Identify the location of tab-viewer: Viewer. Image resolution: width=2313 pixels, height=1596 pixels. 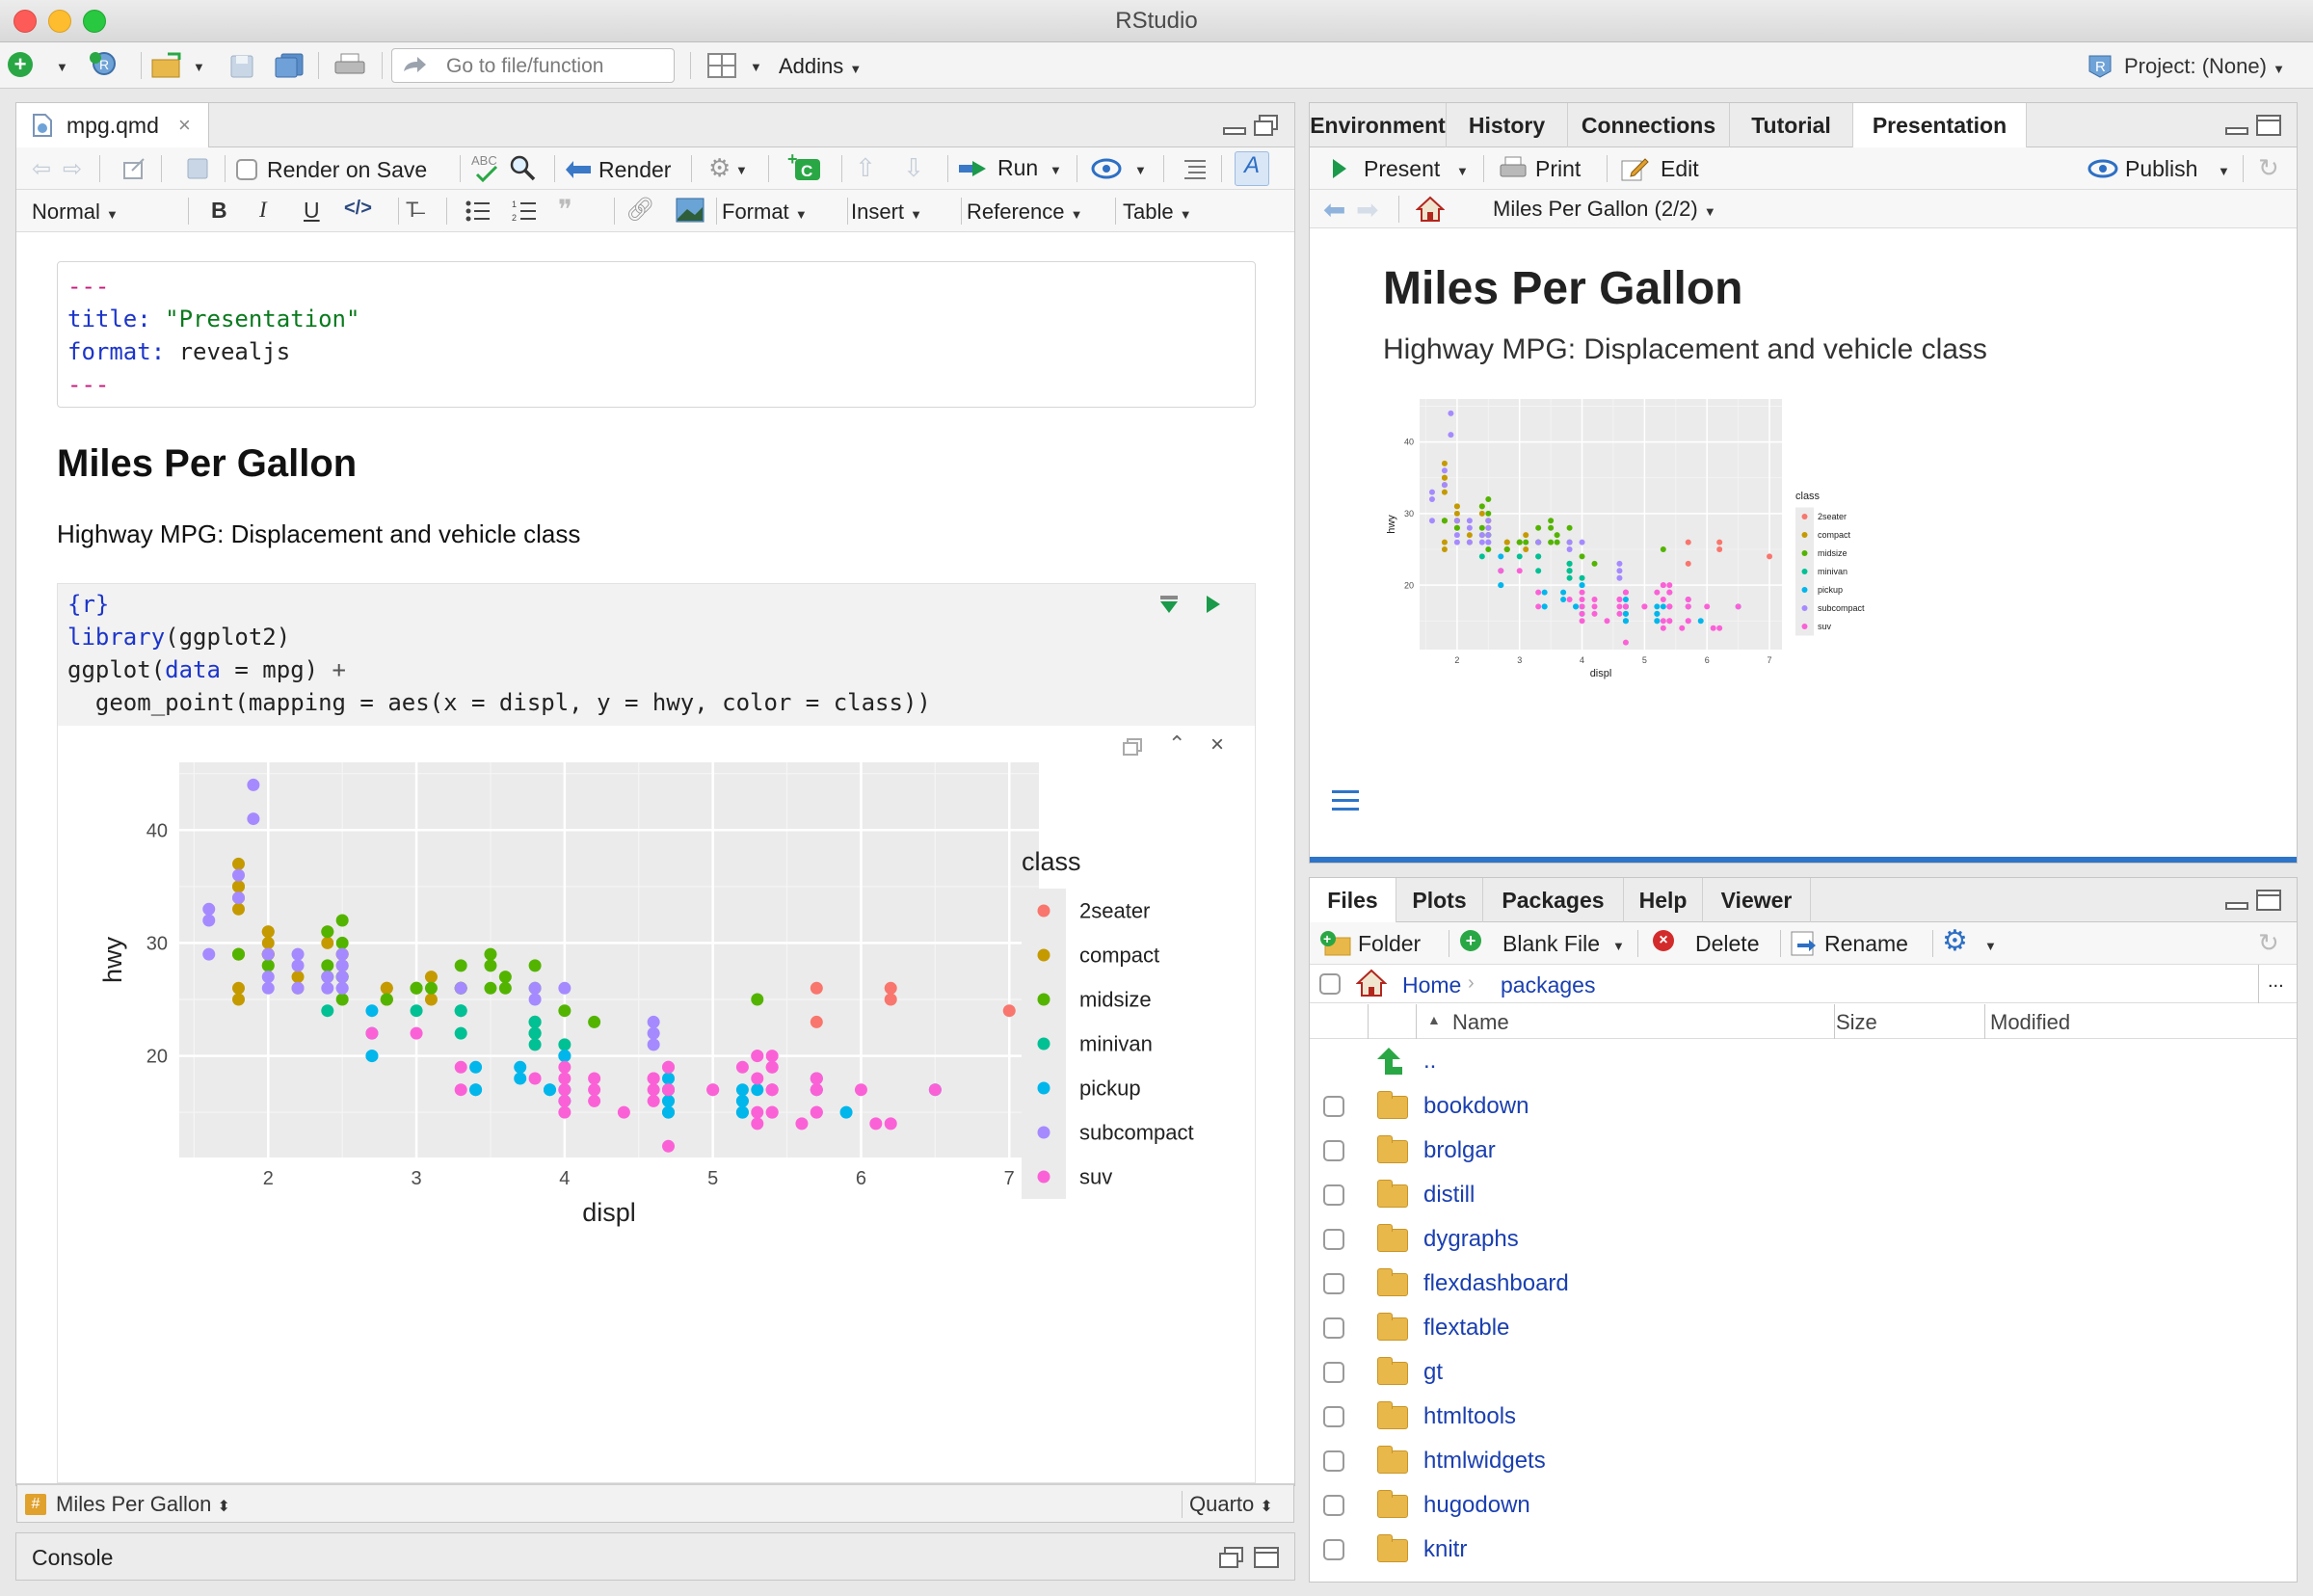
(1757, 900).